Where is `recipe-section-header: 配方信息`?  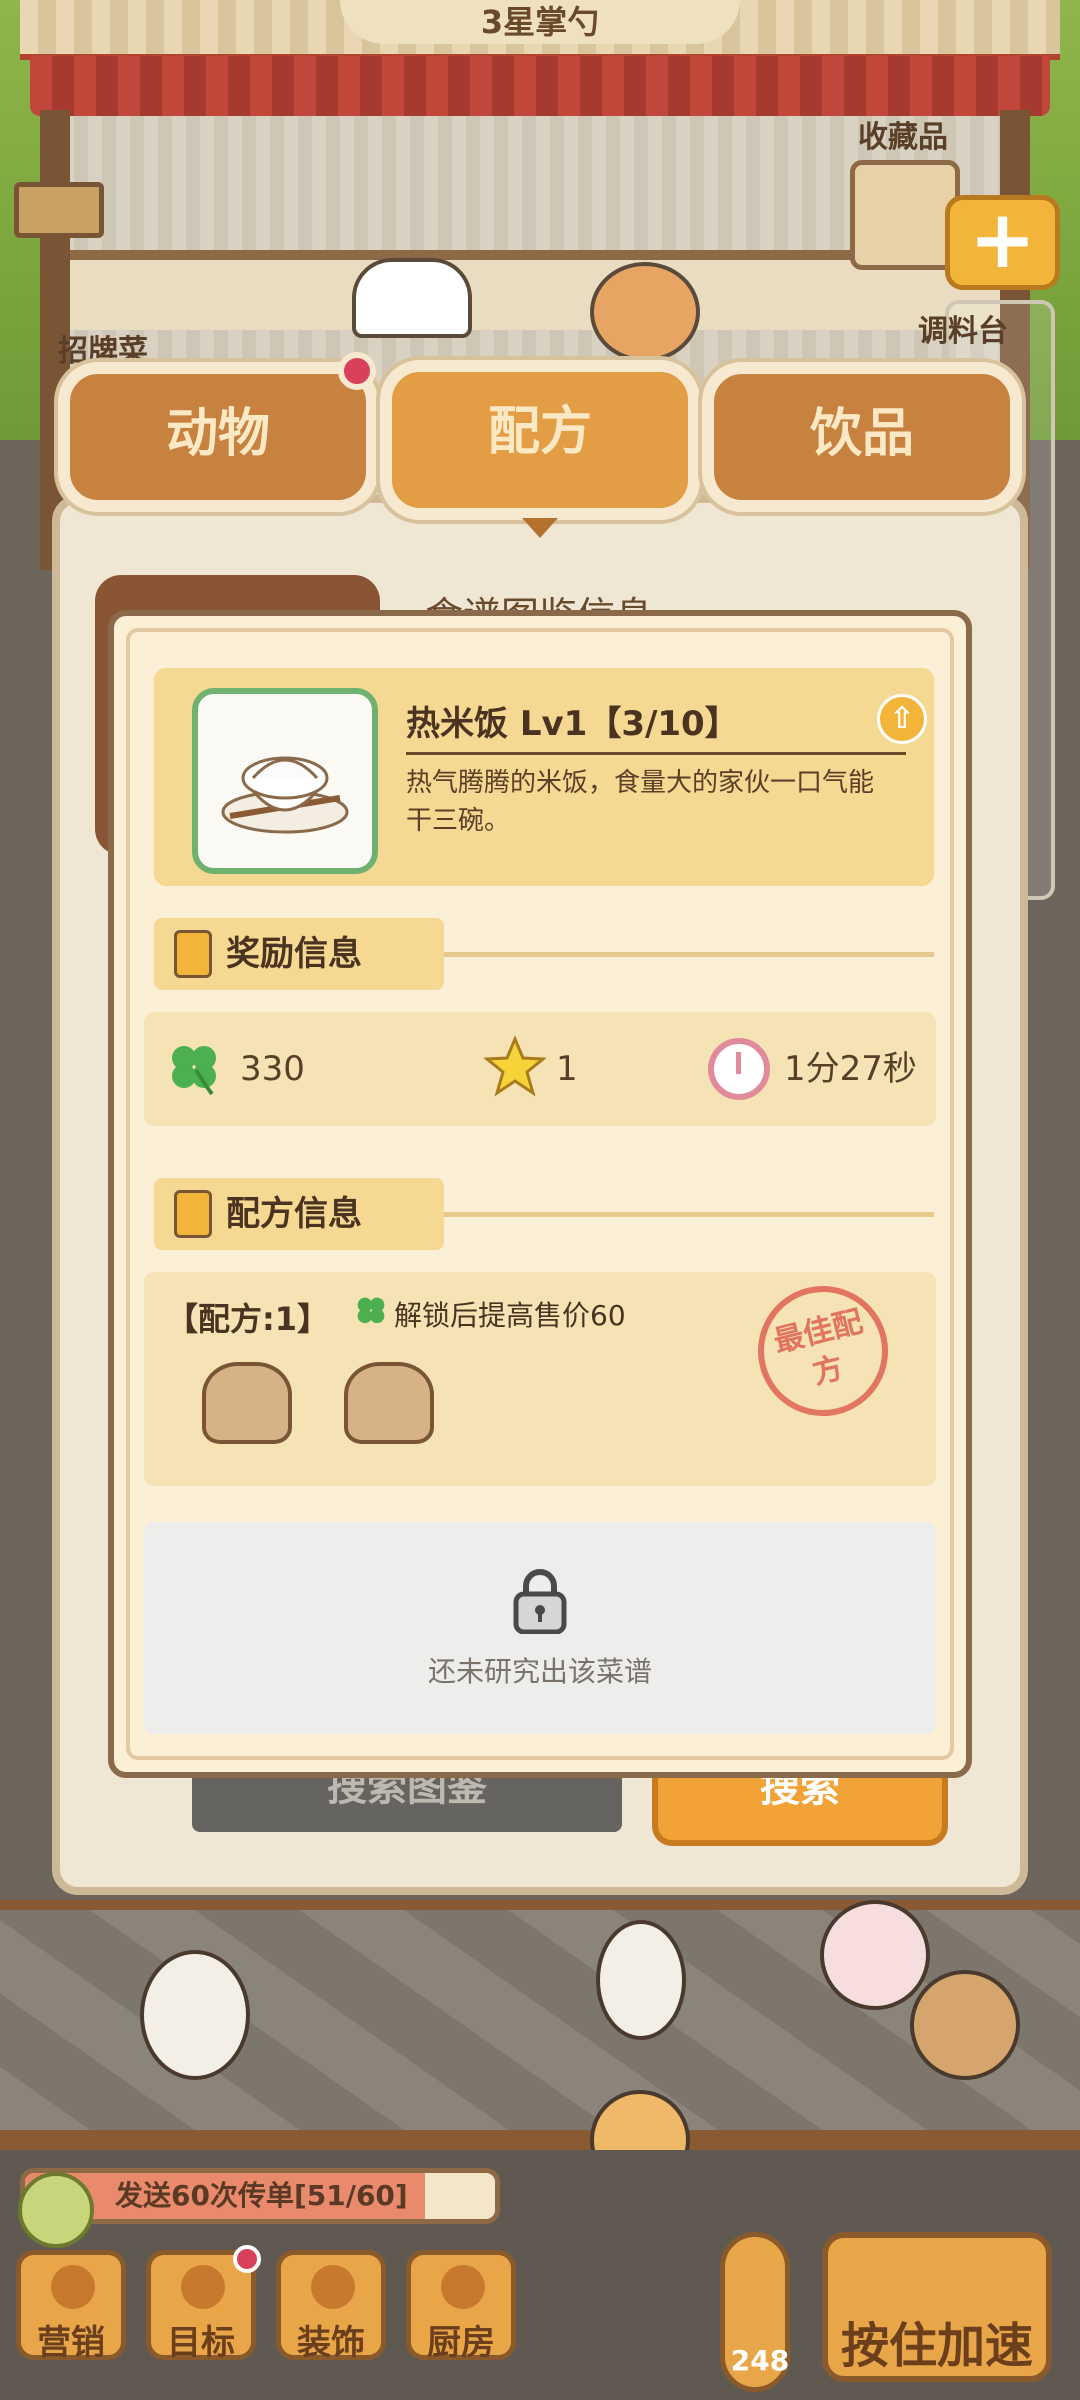
recipe-section-header: 配方信息 is located at coordinates (299, 1214).